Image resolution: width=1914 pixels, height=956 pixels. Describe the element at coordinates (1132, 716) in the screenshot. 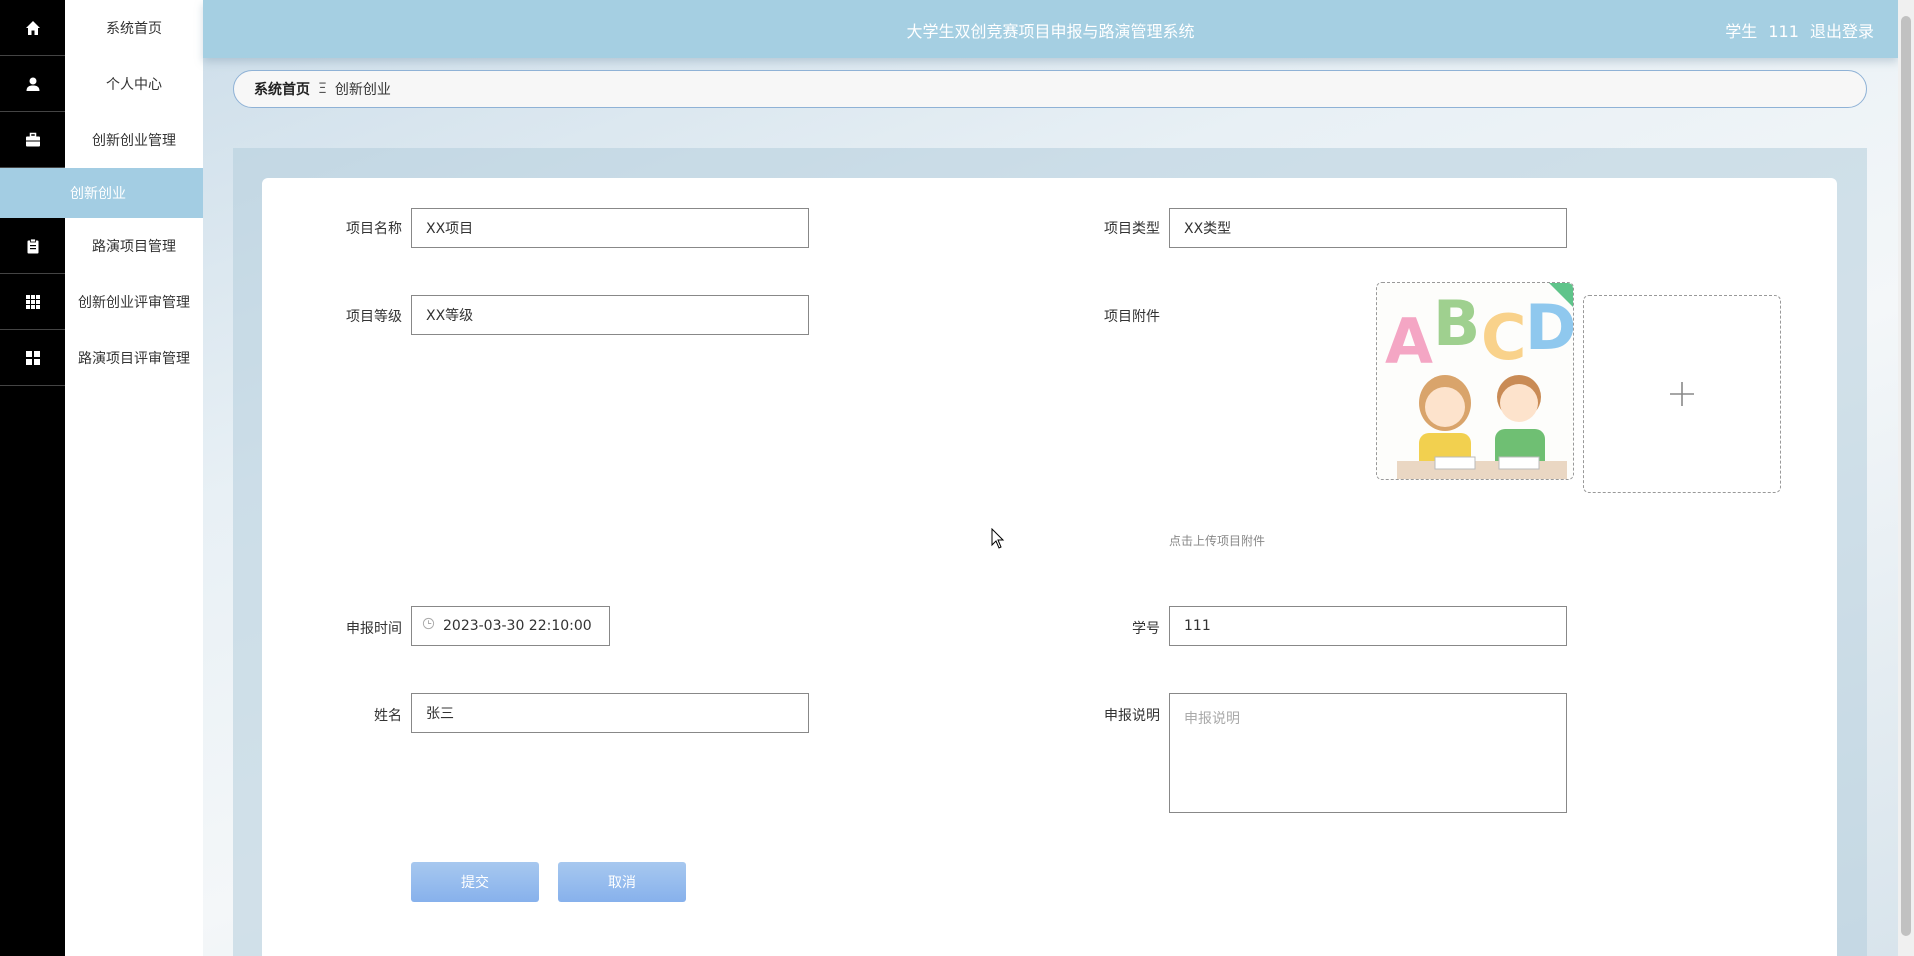

I see `description-label: 申报说明` at that location.